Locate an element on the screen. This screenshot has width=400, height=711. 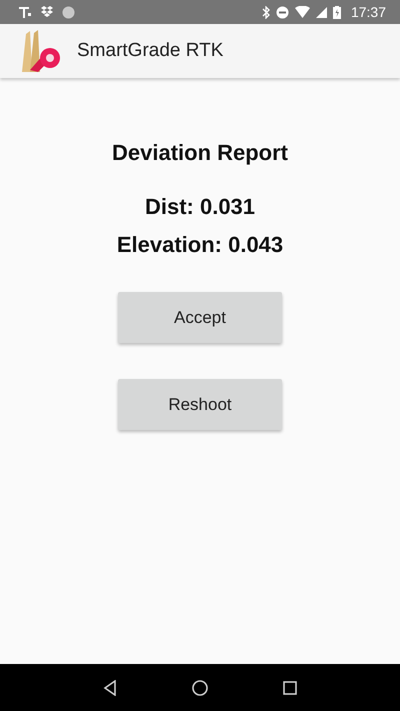
battery-icon is located at coordinates (336, 12).